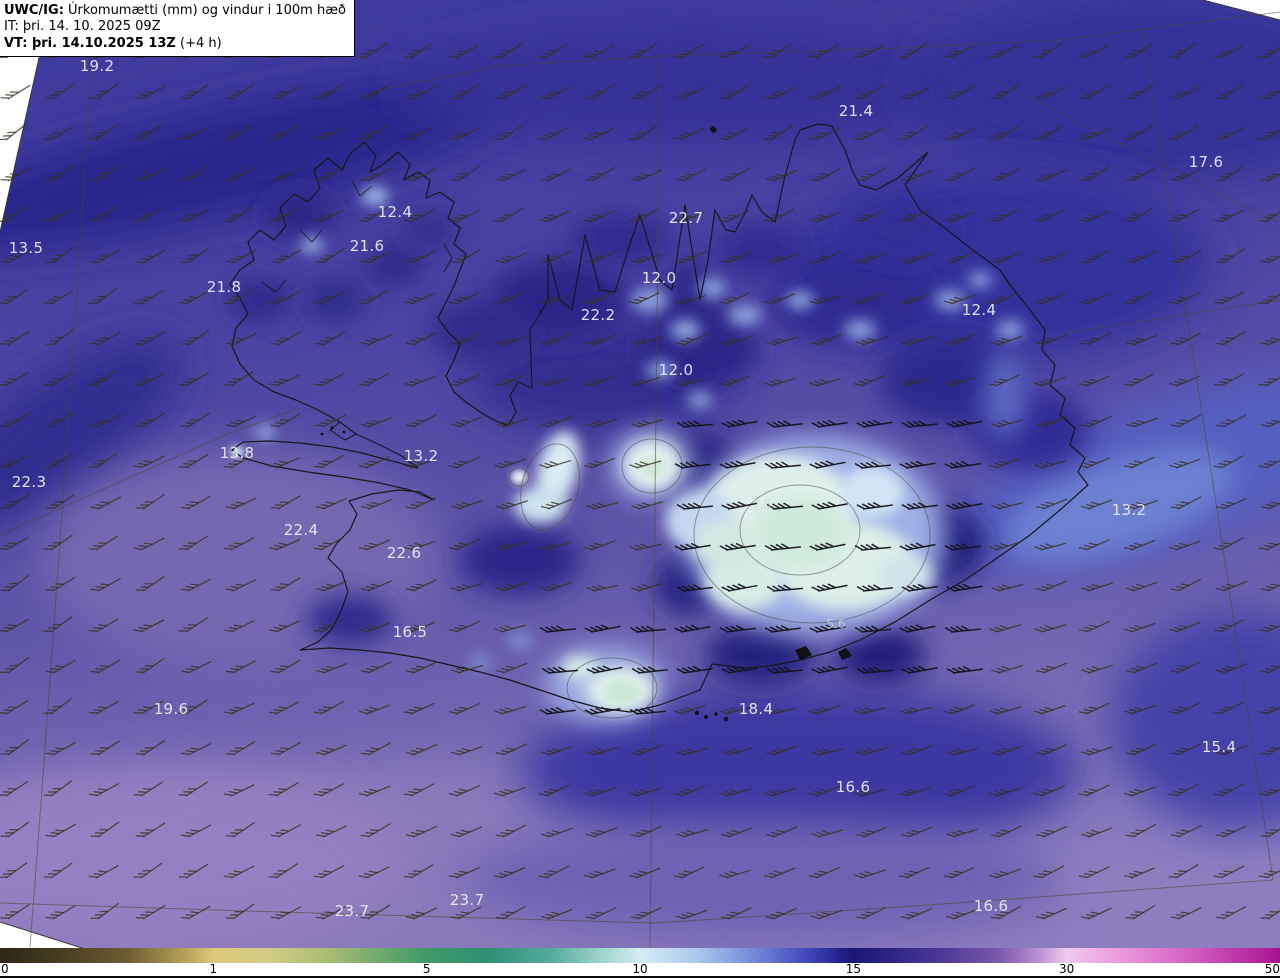 The height and width of the screenshot is (978, 1280). Describe the element at coordinates (213, 969) in the screenshot. I see `colorbar-tick: 1` at that location.